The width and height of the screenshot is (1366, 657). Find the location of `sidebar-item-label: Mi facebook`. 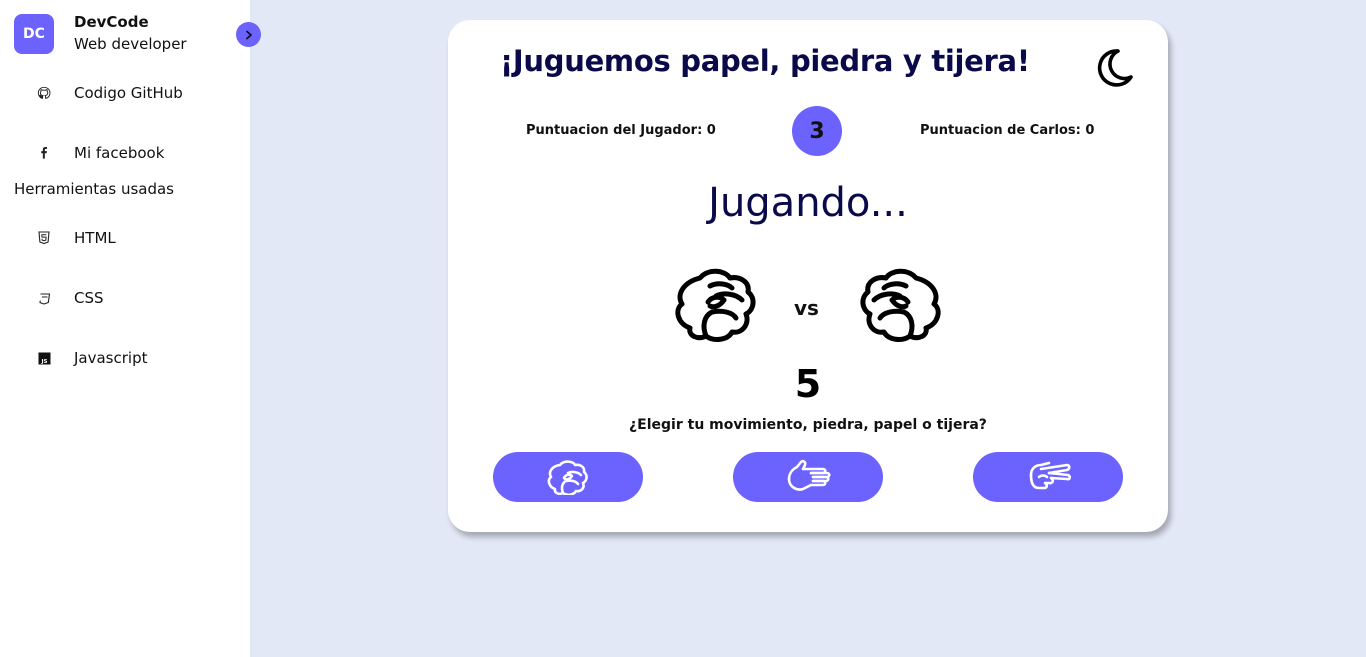

sidebar-item-label: Mi facebook is located at coordinates (119, 153).